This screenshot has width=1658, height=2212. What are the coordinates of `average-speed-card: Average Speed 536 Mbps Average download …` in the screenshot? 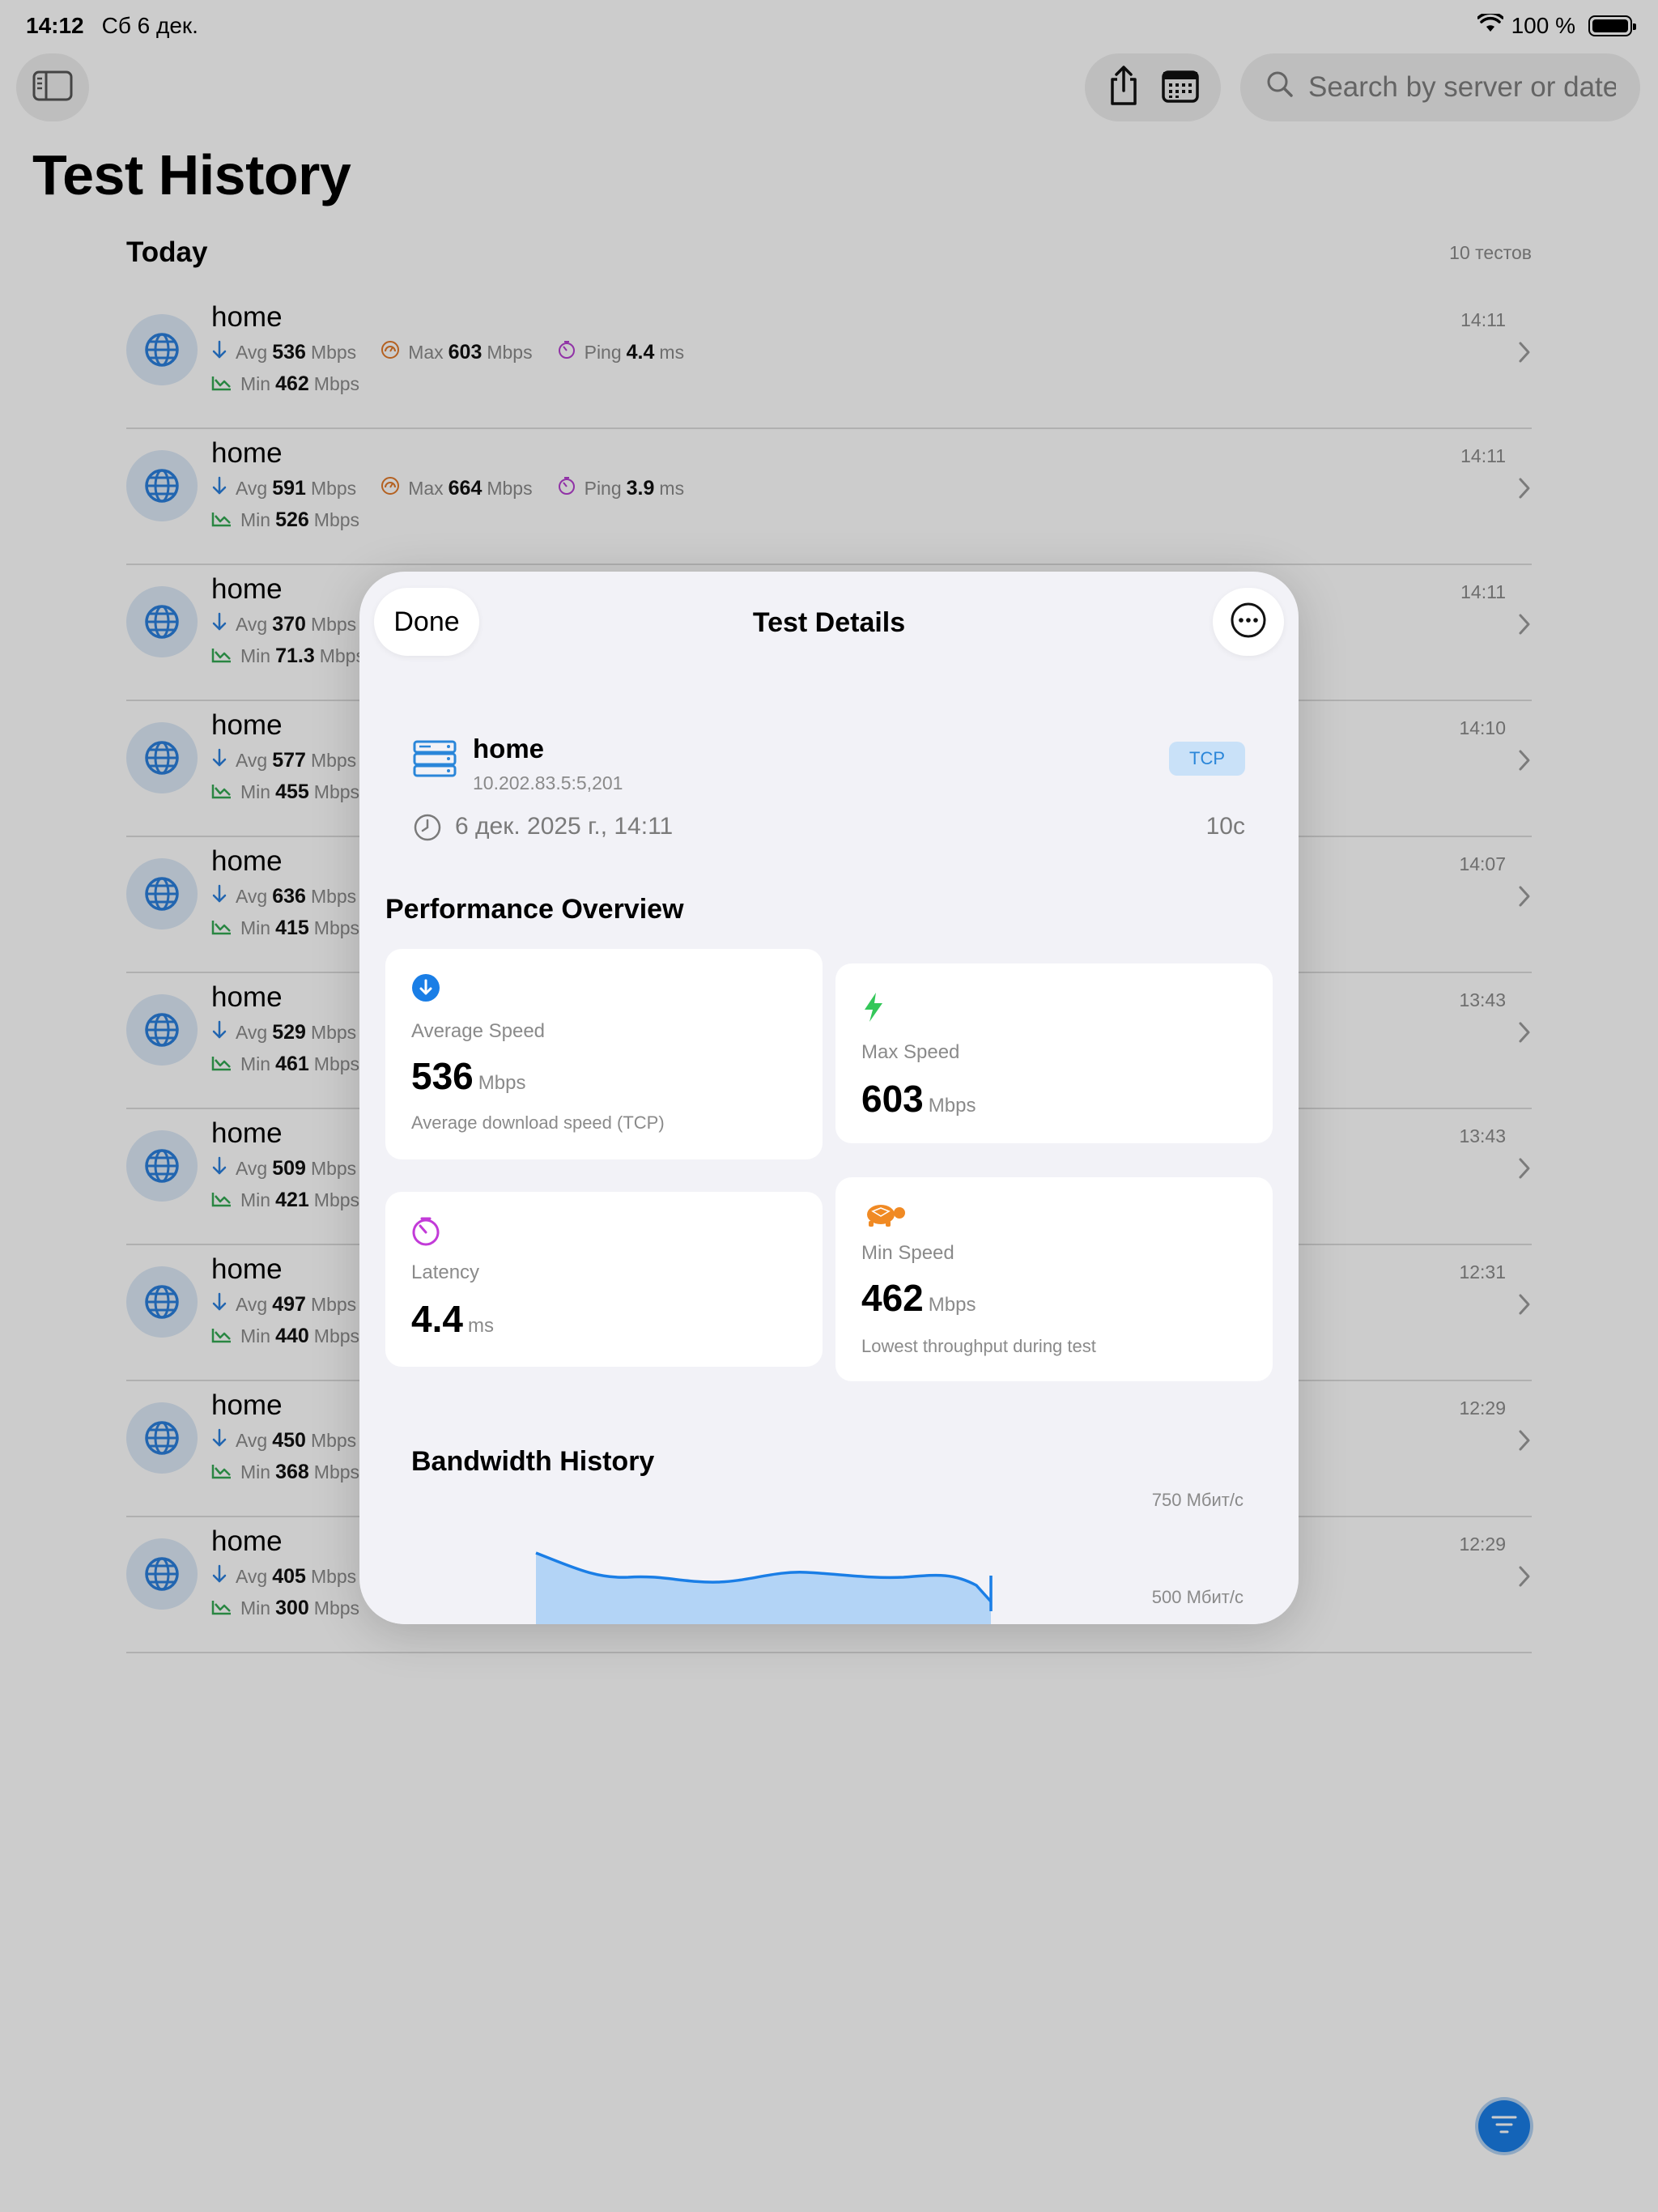 It's located at (604, 1054).